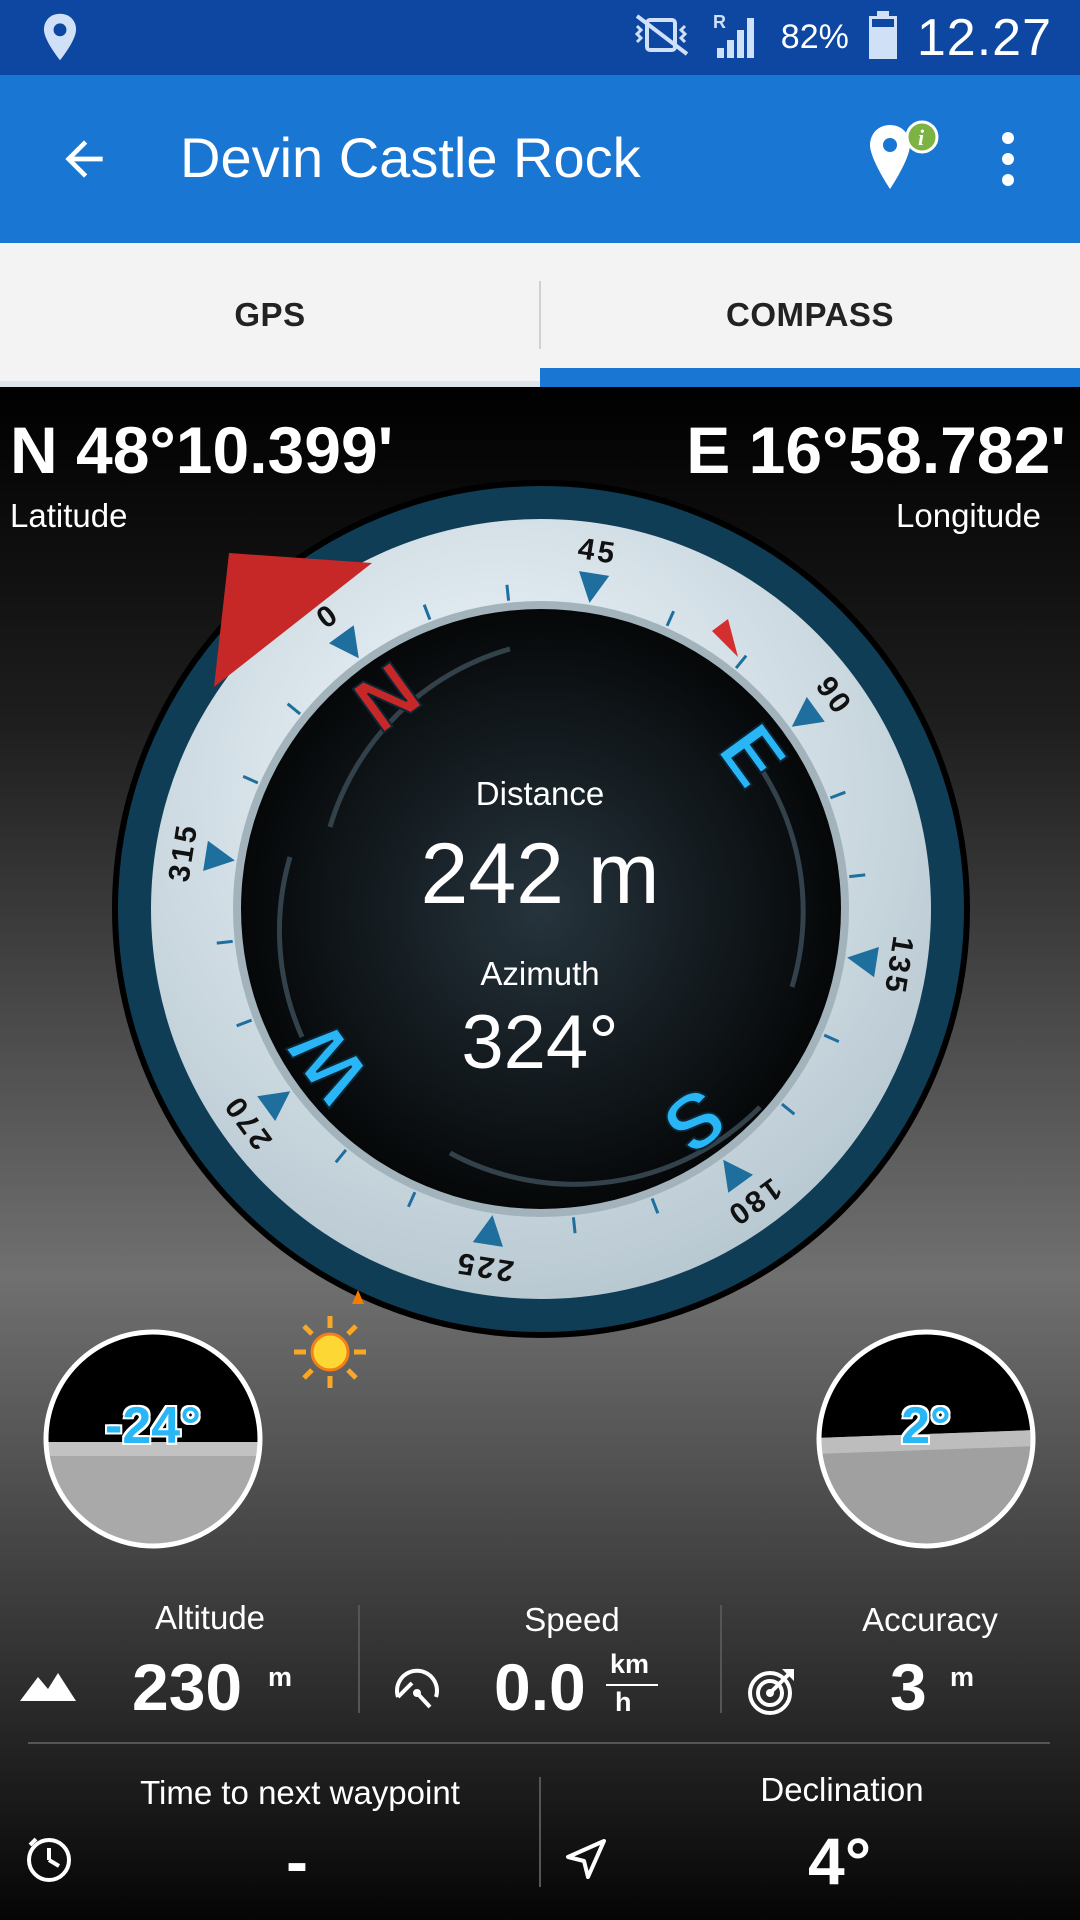 The image size is (1080, 1920). What do you see at coordinates (153, 1426) in the screenshot?
I see `tilt-left-value: -24°` at bounding box center [153, 1426].